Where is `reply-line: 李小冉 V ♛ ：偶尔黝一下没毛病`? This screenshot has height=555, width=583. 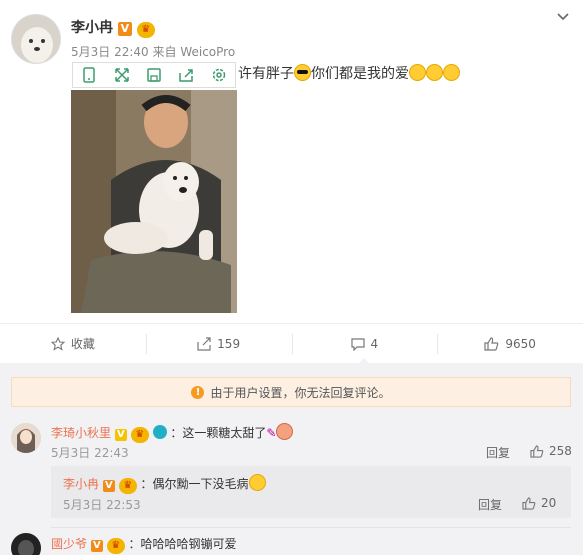 reply-line: 李小冉 V ♛ ：偶尔黝一下没毛病 is located at coordinates (164, 484).